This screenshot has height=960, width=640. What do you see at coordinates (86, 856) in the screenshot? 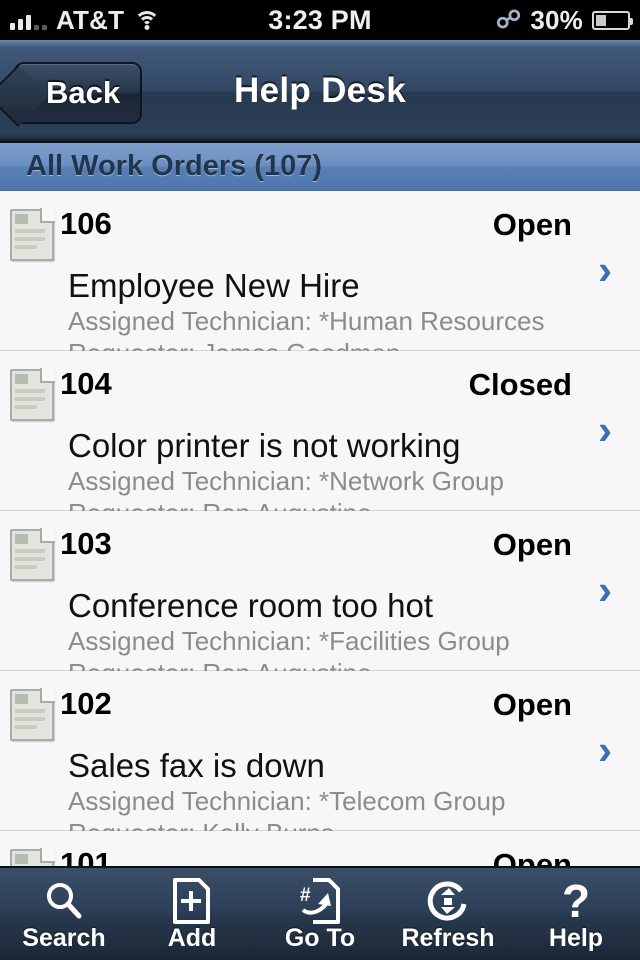
I see `work-order-id: 101` at bounding box center [86, 856].